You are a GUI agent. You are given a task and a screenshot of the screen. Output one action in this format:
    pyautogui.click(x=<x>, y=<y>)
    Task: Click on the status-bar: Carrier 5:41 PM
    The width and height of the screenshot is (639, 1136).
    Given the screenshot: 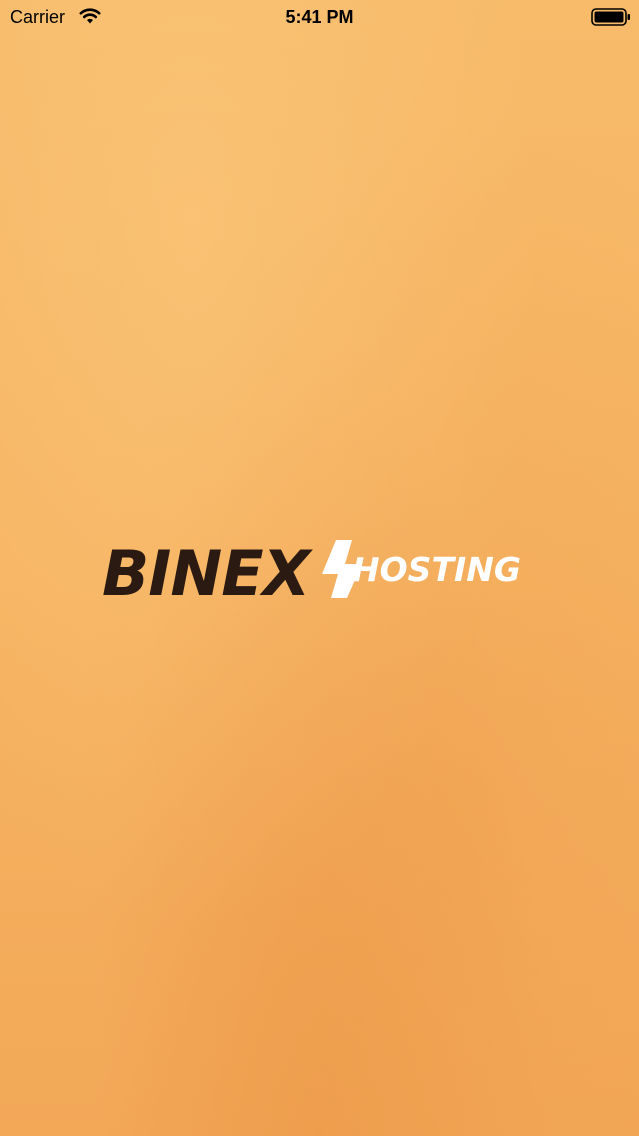 What is the action you would take?
    pyautogui.click(x=319, y=17)
    